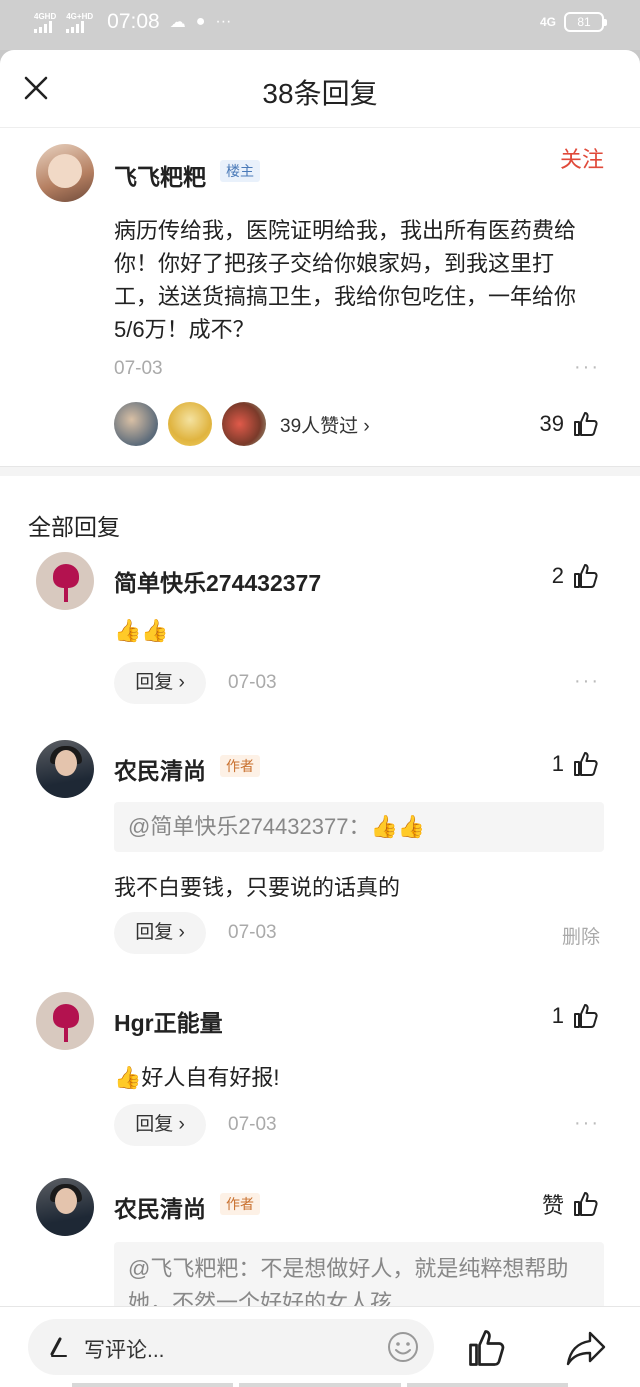 The height and width of the screenshot is (1387, 640). I want to click on status-time: 07:08, so click(133, 21).